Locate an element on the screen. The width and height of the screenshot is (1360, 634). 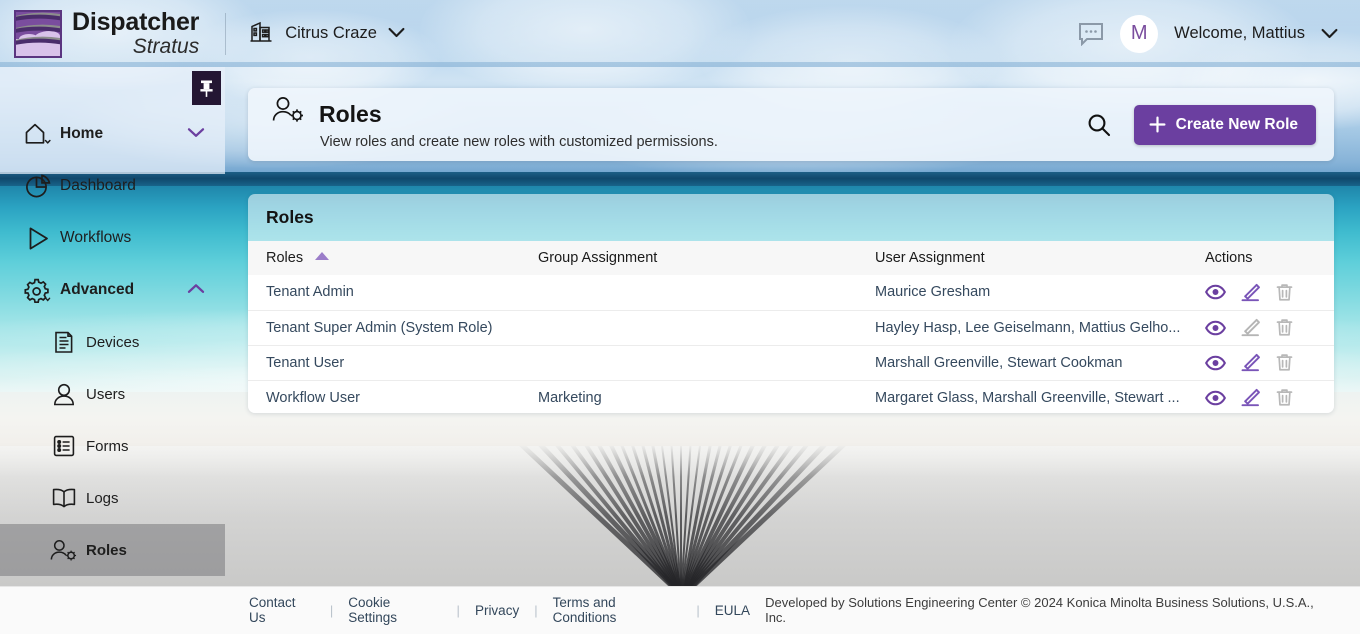
create-new-role-button: Create New Role is located at coordinates (1224, 124).